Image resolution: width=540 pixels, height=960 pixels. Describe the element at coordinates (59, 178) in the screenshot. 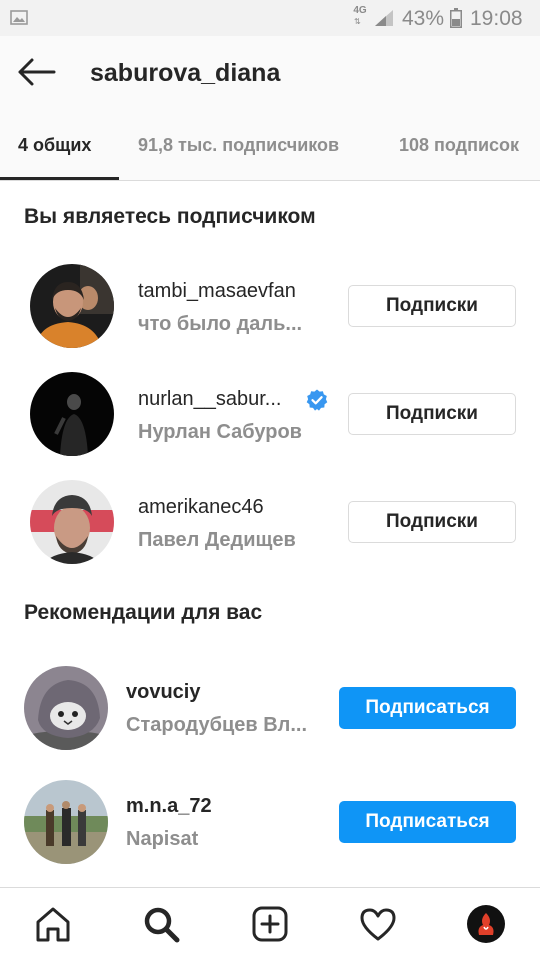

I see `active-tab-indicator` at that location.